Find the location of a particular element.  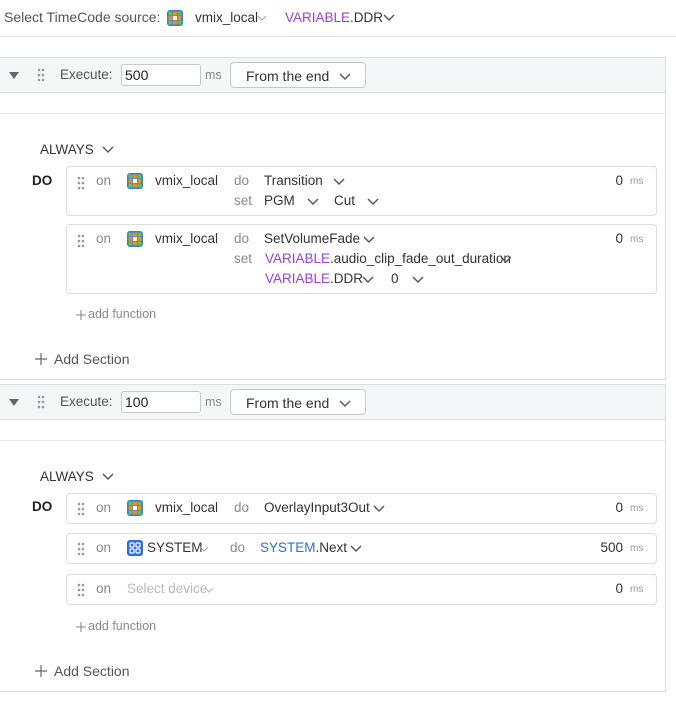

function-row: on vmix_local do OverlayInput3Out 0 ms is located at coordinates (361, 508).